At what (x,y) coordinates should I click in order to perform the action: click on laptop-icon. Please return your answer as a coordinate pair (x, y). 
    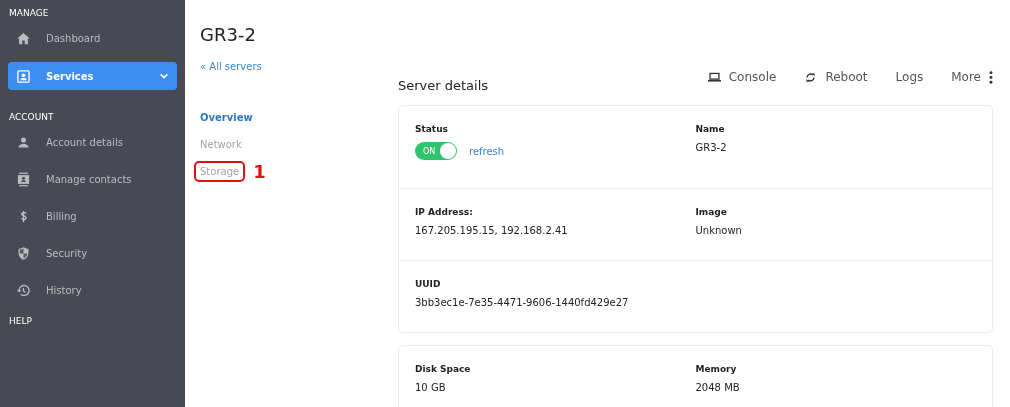
    Looking at the image, I should click on (714, 77).